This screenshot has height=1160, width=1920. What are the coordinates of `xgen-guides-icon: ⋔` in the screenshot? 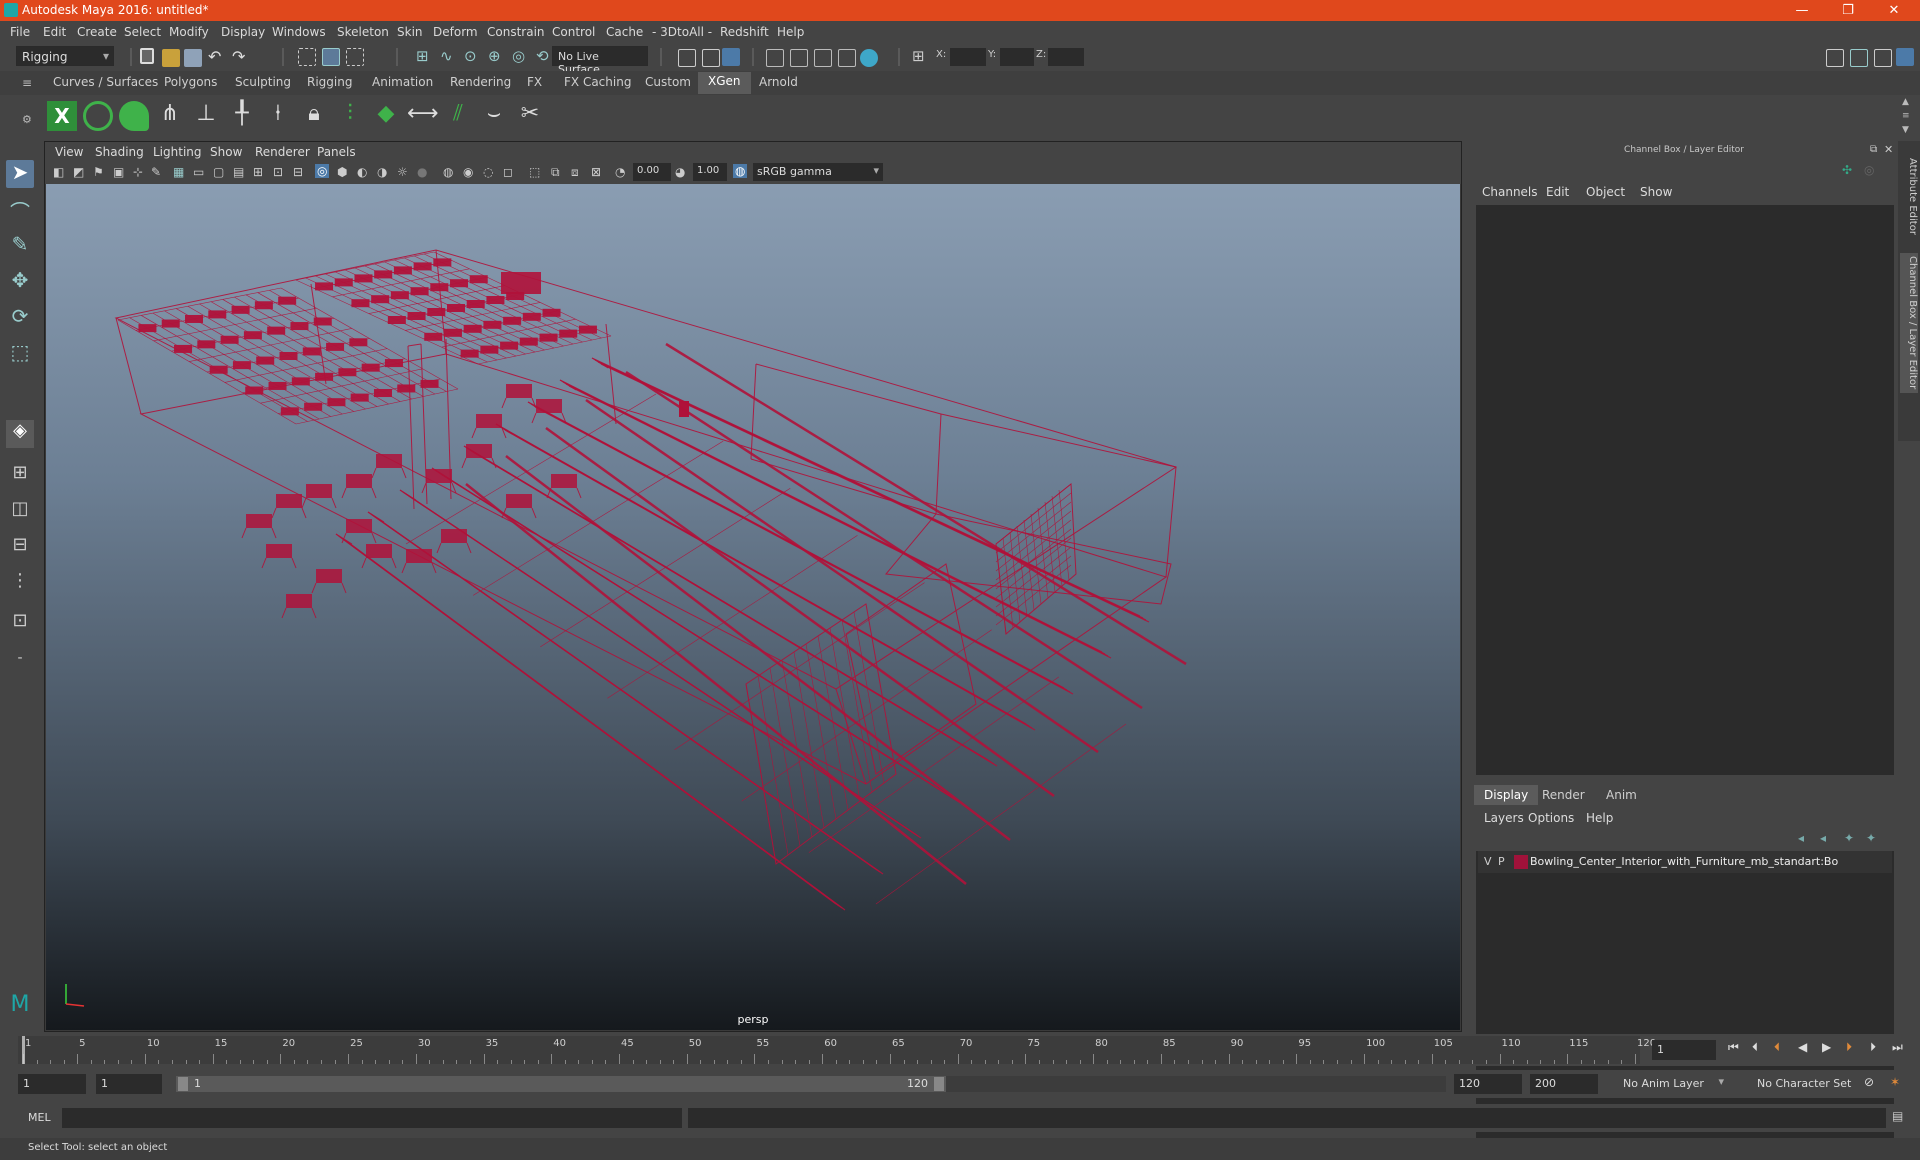 It's located at (170, 116).